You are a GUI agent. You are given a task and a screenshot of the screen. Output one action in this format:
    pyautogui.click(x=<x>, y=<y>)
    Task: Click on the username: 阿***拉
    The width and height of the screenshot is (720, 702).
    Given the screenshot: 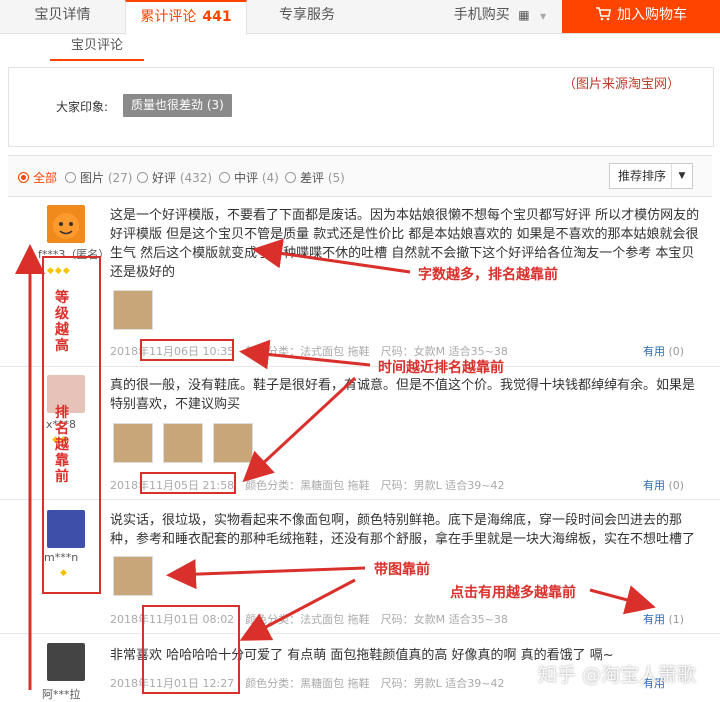 What is the action you would take?
    pyautogui.click(x=61, y=694)
    